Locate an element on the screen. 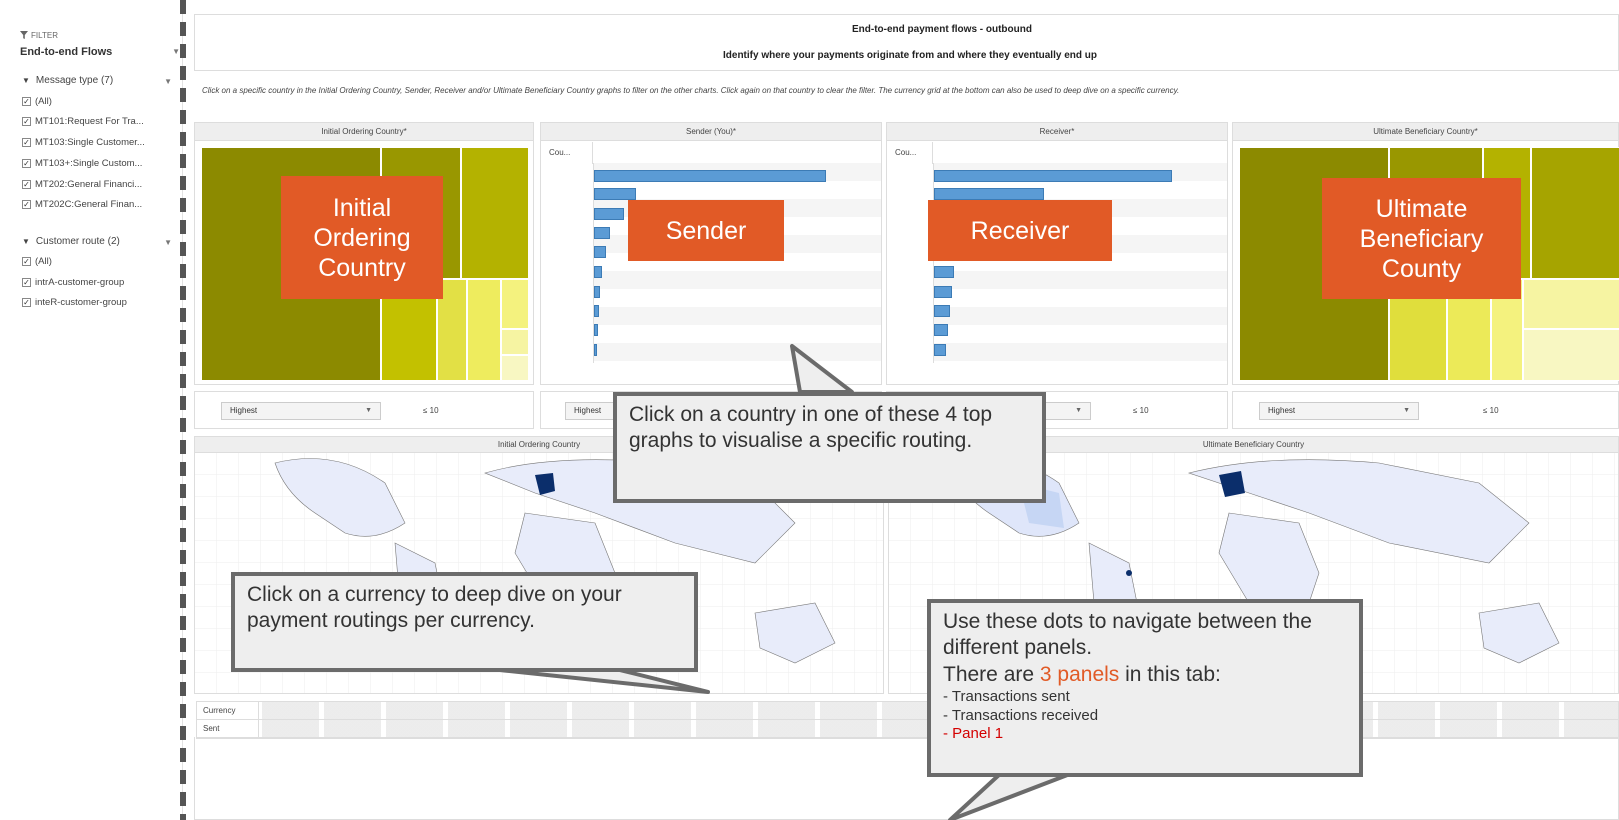  list-item: Transactions received is located at coordinates (1145, 716).